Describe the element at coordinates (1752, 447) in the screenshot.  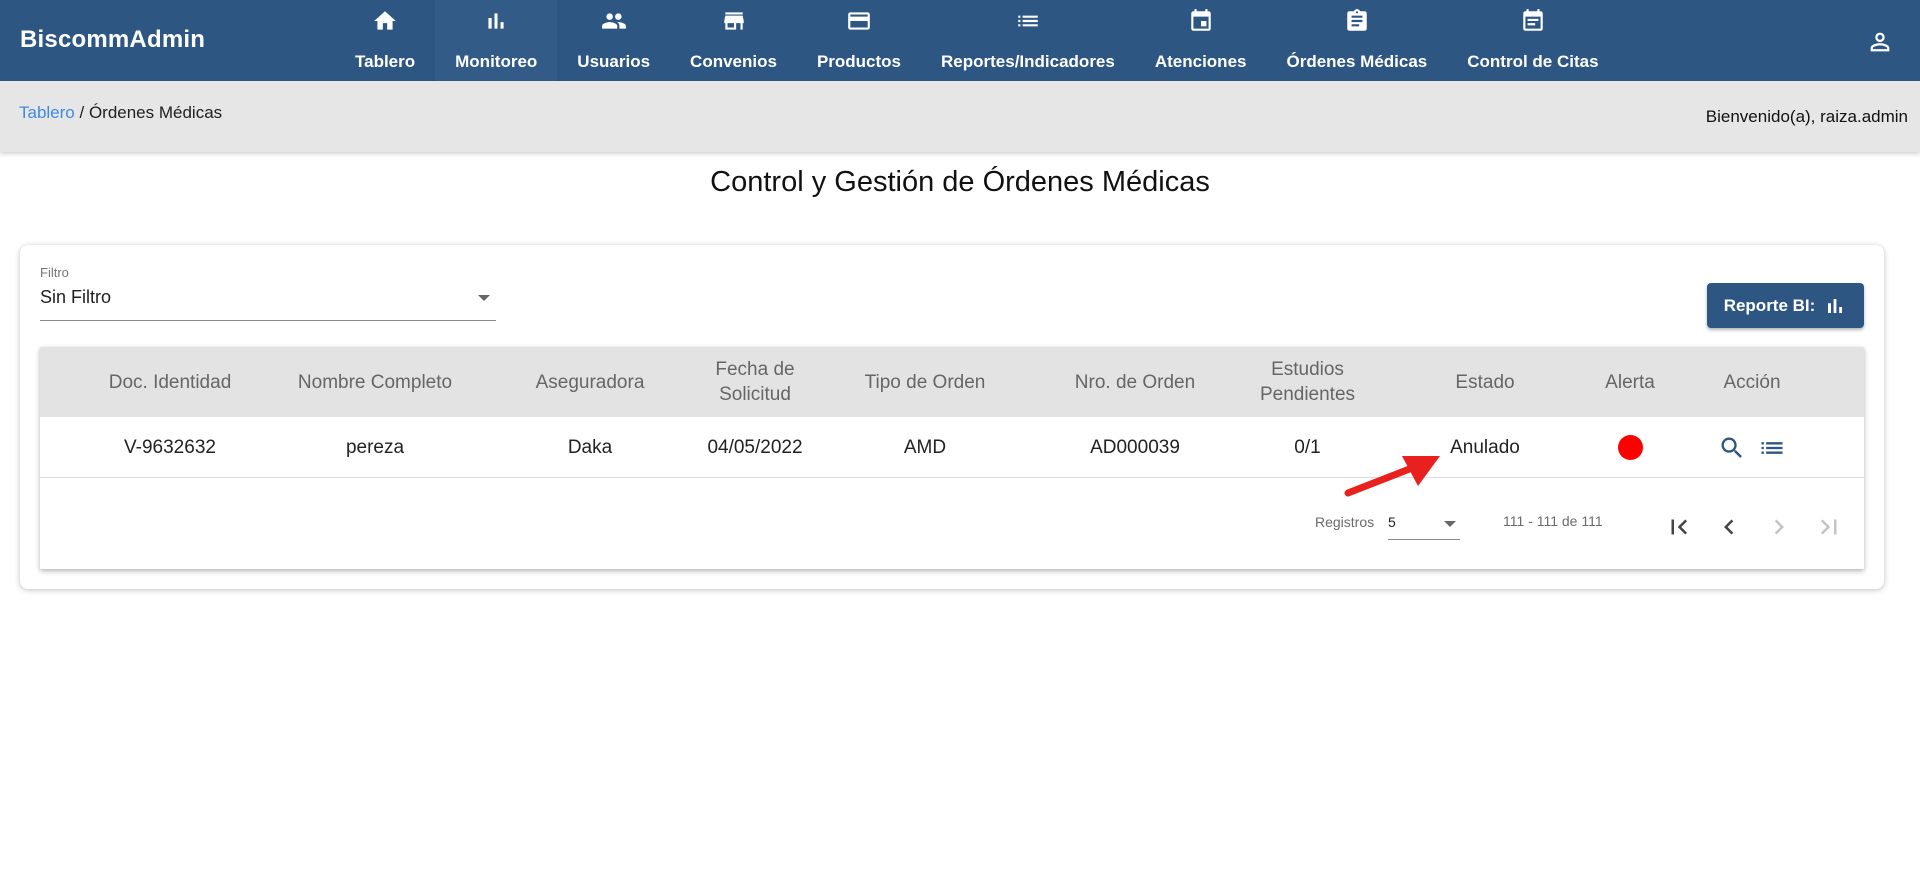
I see `cell-actions` at that location.